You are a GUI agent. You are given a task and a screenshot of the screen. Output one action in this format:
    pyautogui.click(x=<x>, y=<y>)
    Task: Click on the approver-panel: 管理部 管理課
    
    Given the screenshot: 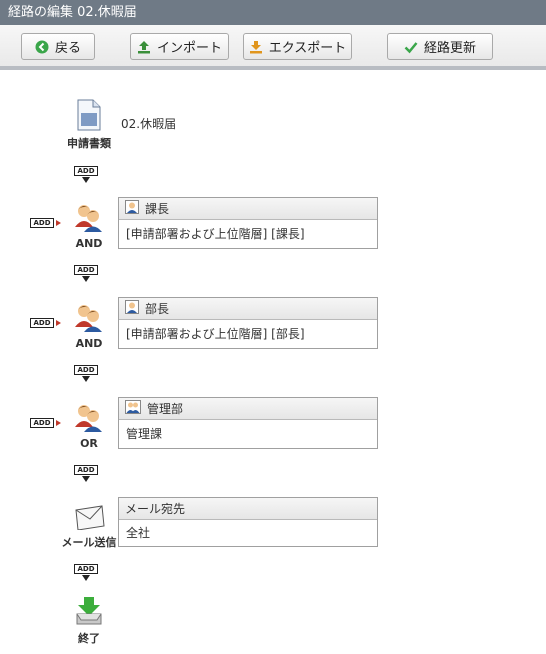 What is the action you would take?
    pyautogui.click(x=248, y=423)
    